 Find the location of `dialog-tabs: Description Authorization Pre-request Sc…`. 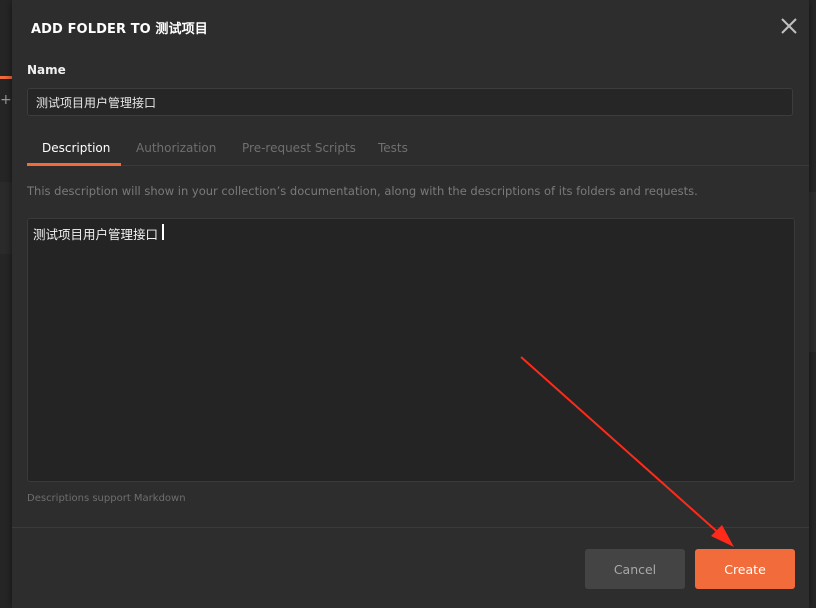

dialog-tabs: Description Authorization Pre-request Sc… is located at coordinates (418, 148).